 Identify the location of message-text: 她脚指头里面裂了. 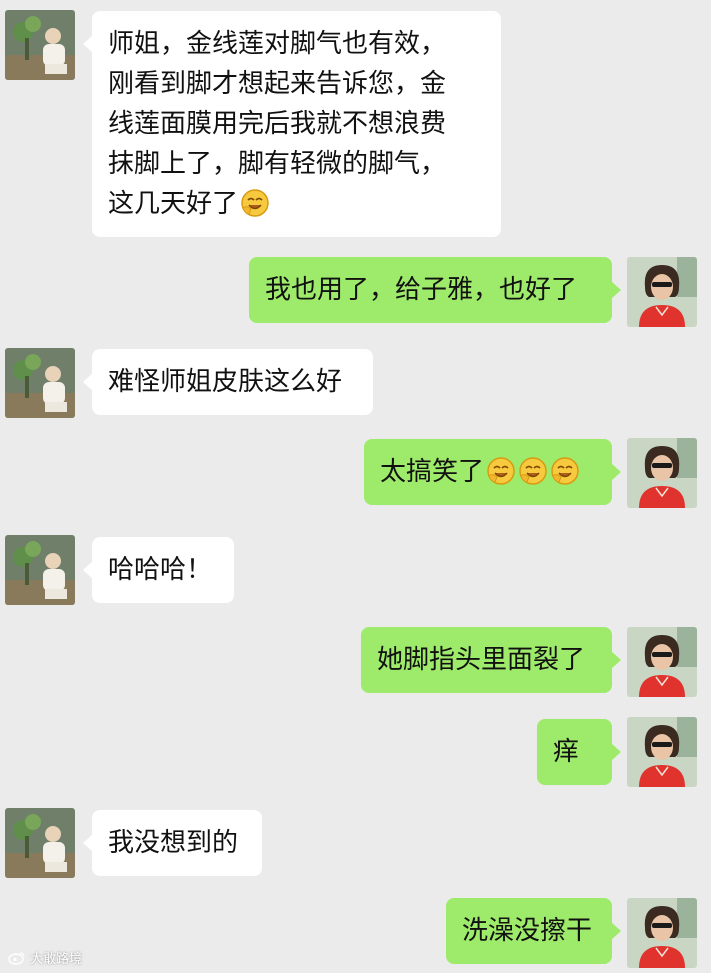
(481, 660).